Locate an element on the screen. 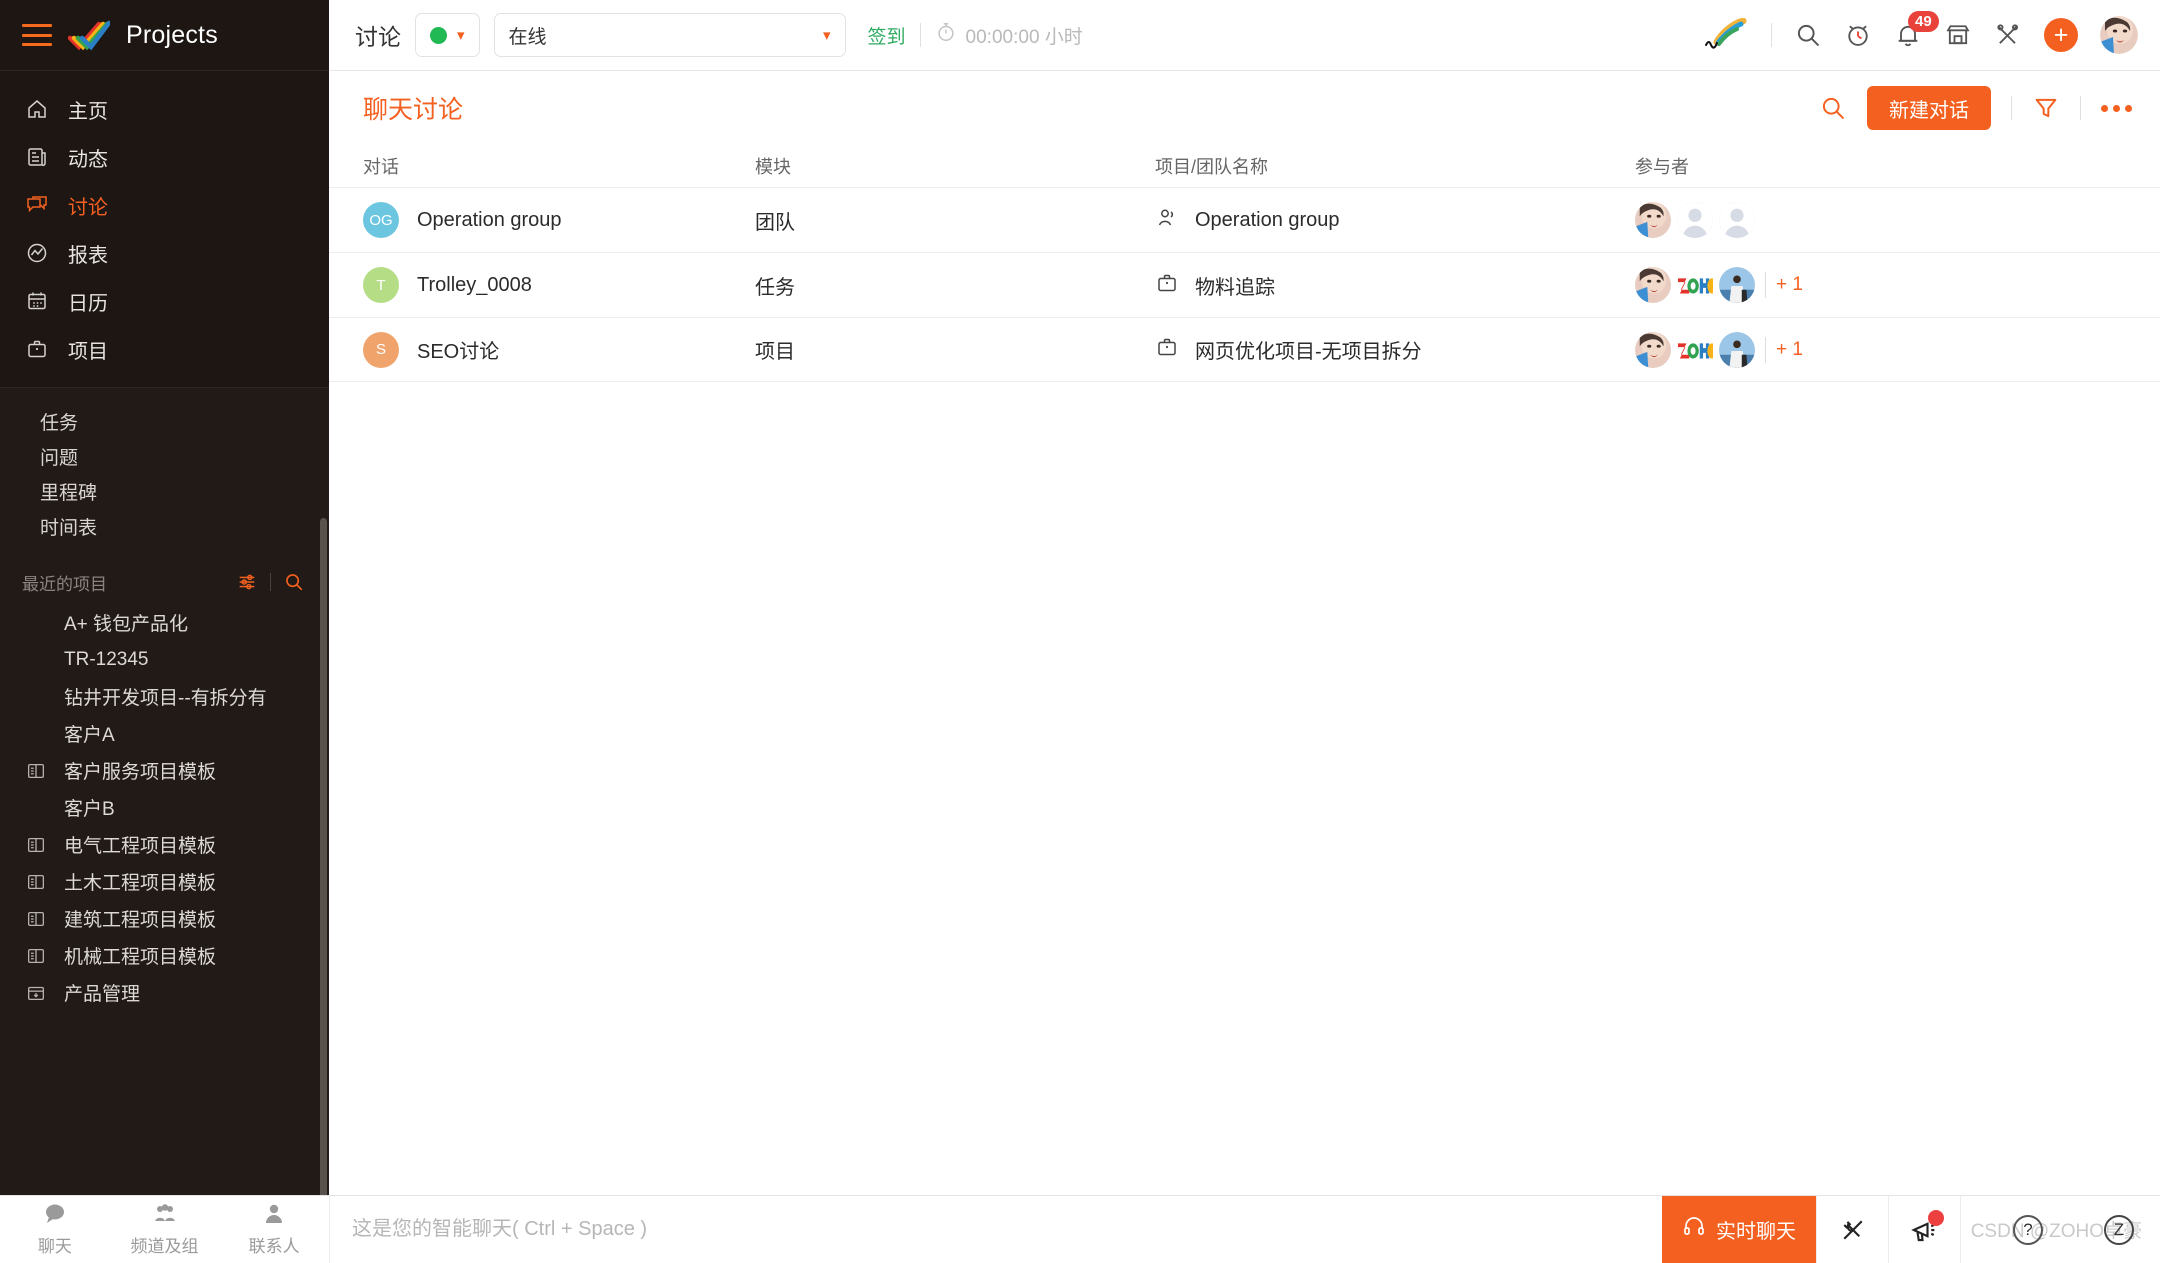  bottom-tab-label: 联系人 is located at coordinates (274, 1246).